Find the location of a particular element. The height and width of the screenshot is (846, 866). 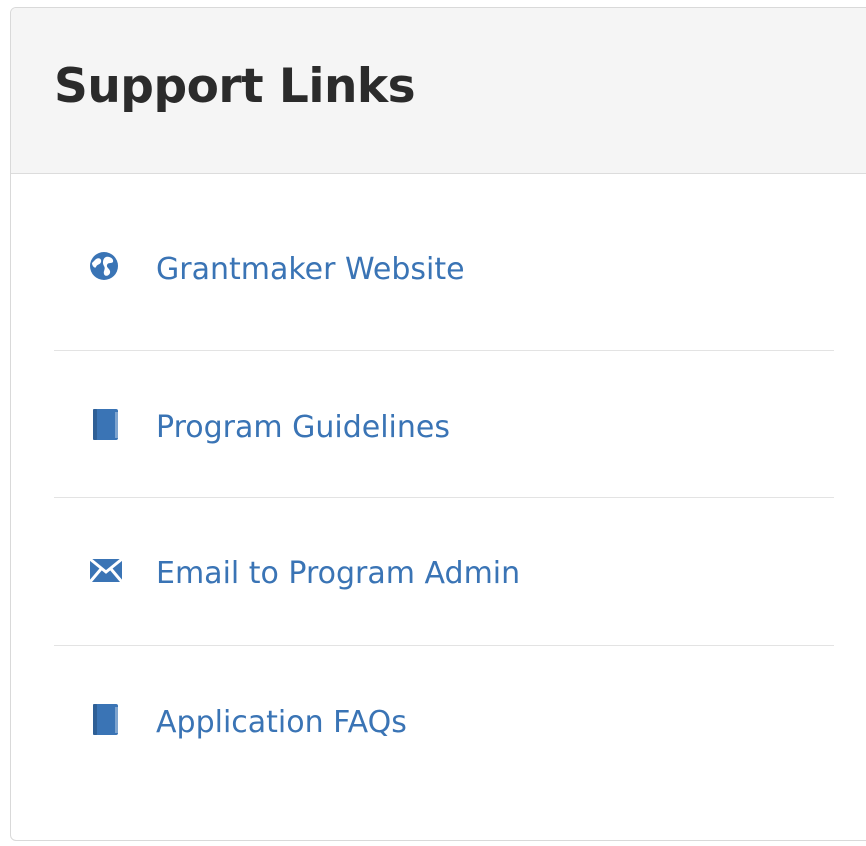

support-link-label: Application FAQs is located at coordinates (281, 723).